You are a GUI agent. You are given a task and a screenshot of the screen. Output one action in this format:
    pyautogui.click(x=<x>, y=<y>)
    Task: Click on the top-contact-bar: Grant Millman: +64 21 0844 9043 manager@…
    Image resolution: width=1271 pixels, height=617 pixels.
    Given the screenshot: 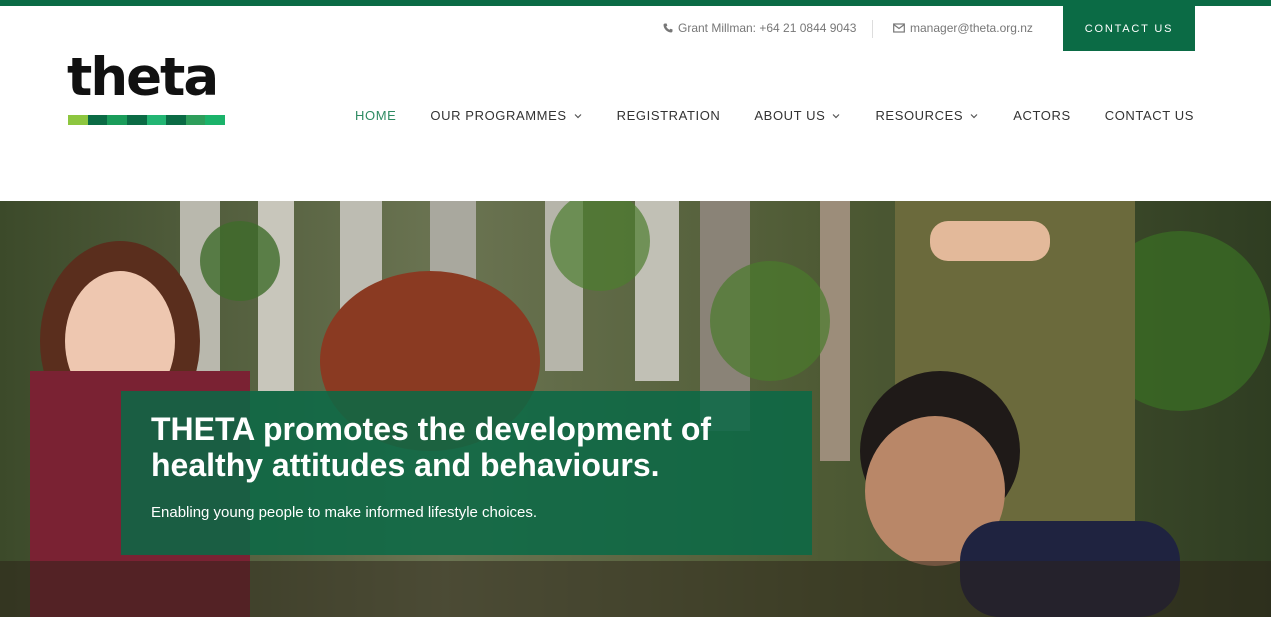 What is the action you would take?
    pyautogui.click(x=635, y=28)
    